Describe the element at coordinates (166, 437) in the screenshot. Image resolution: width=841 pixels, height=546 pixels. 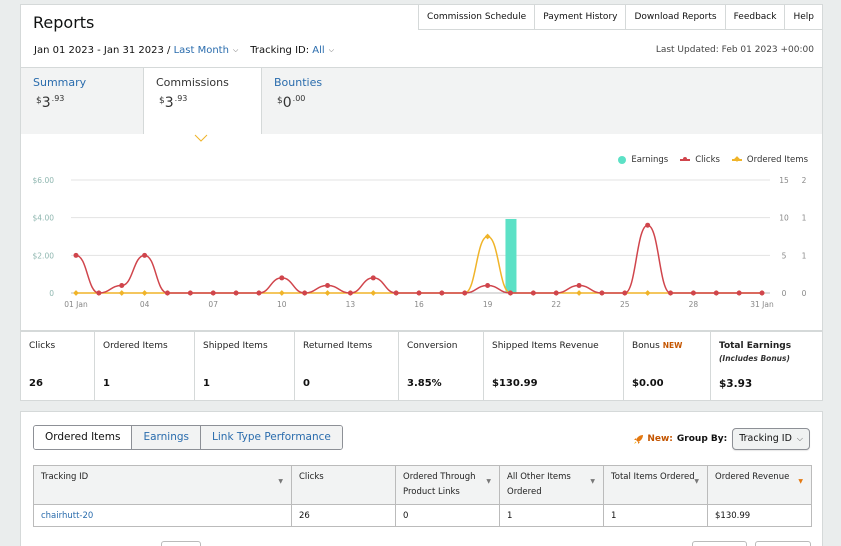
I see `tab-earnings: Earnings` at that location.